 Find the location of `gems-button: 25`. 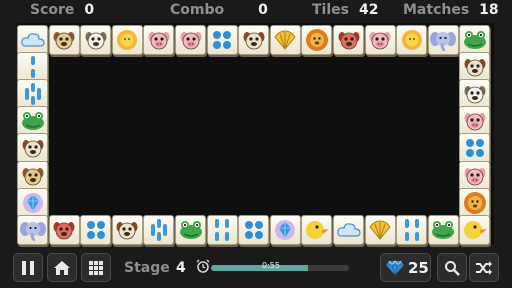

gems-button: 25 is located at coordinates (405, 267).